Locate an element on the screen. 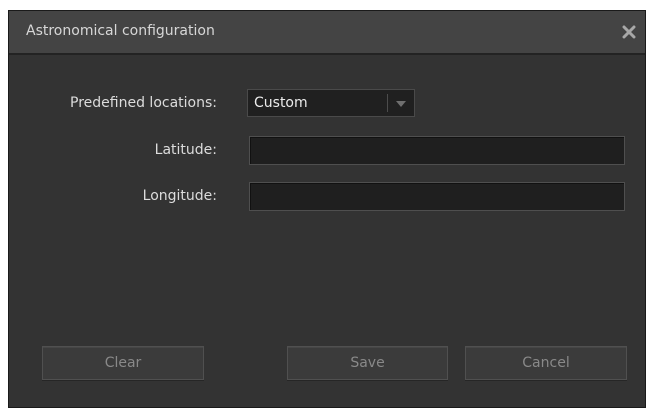 The image size is (652, 412). predefined-locations-select: Custom is located at coordinates (331, 103).